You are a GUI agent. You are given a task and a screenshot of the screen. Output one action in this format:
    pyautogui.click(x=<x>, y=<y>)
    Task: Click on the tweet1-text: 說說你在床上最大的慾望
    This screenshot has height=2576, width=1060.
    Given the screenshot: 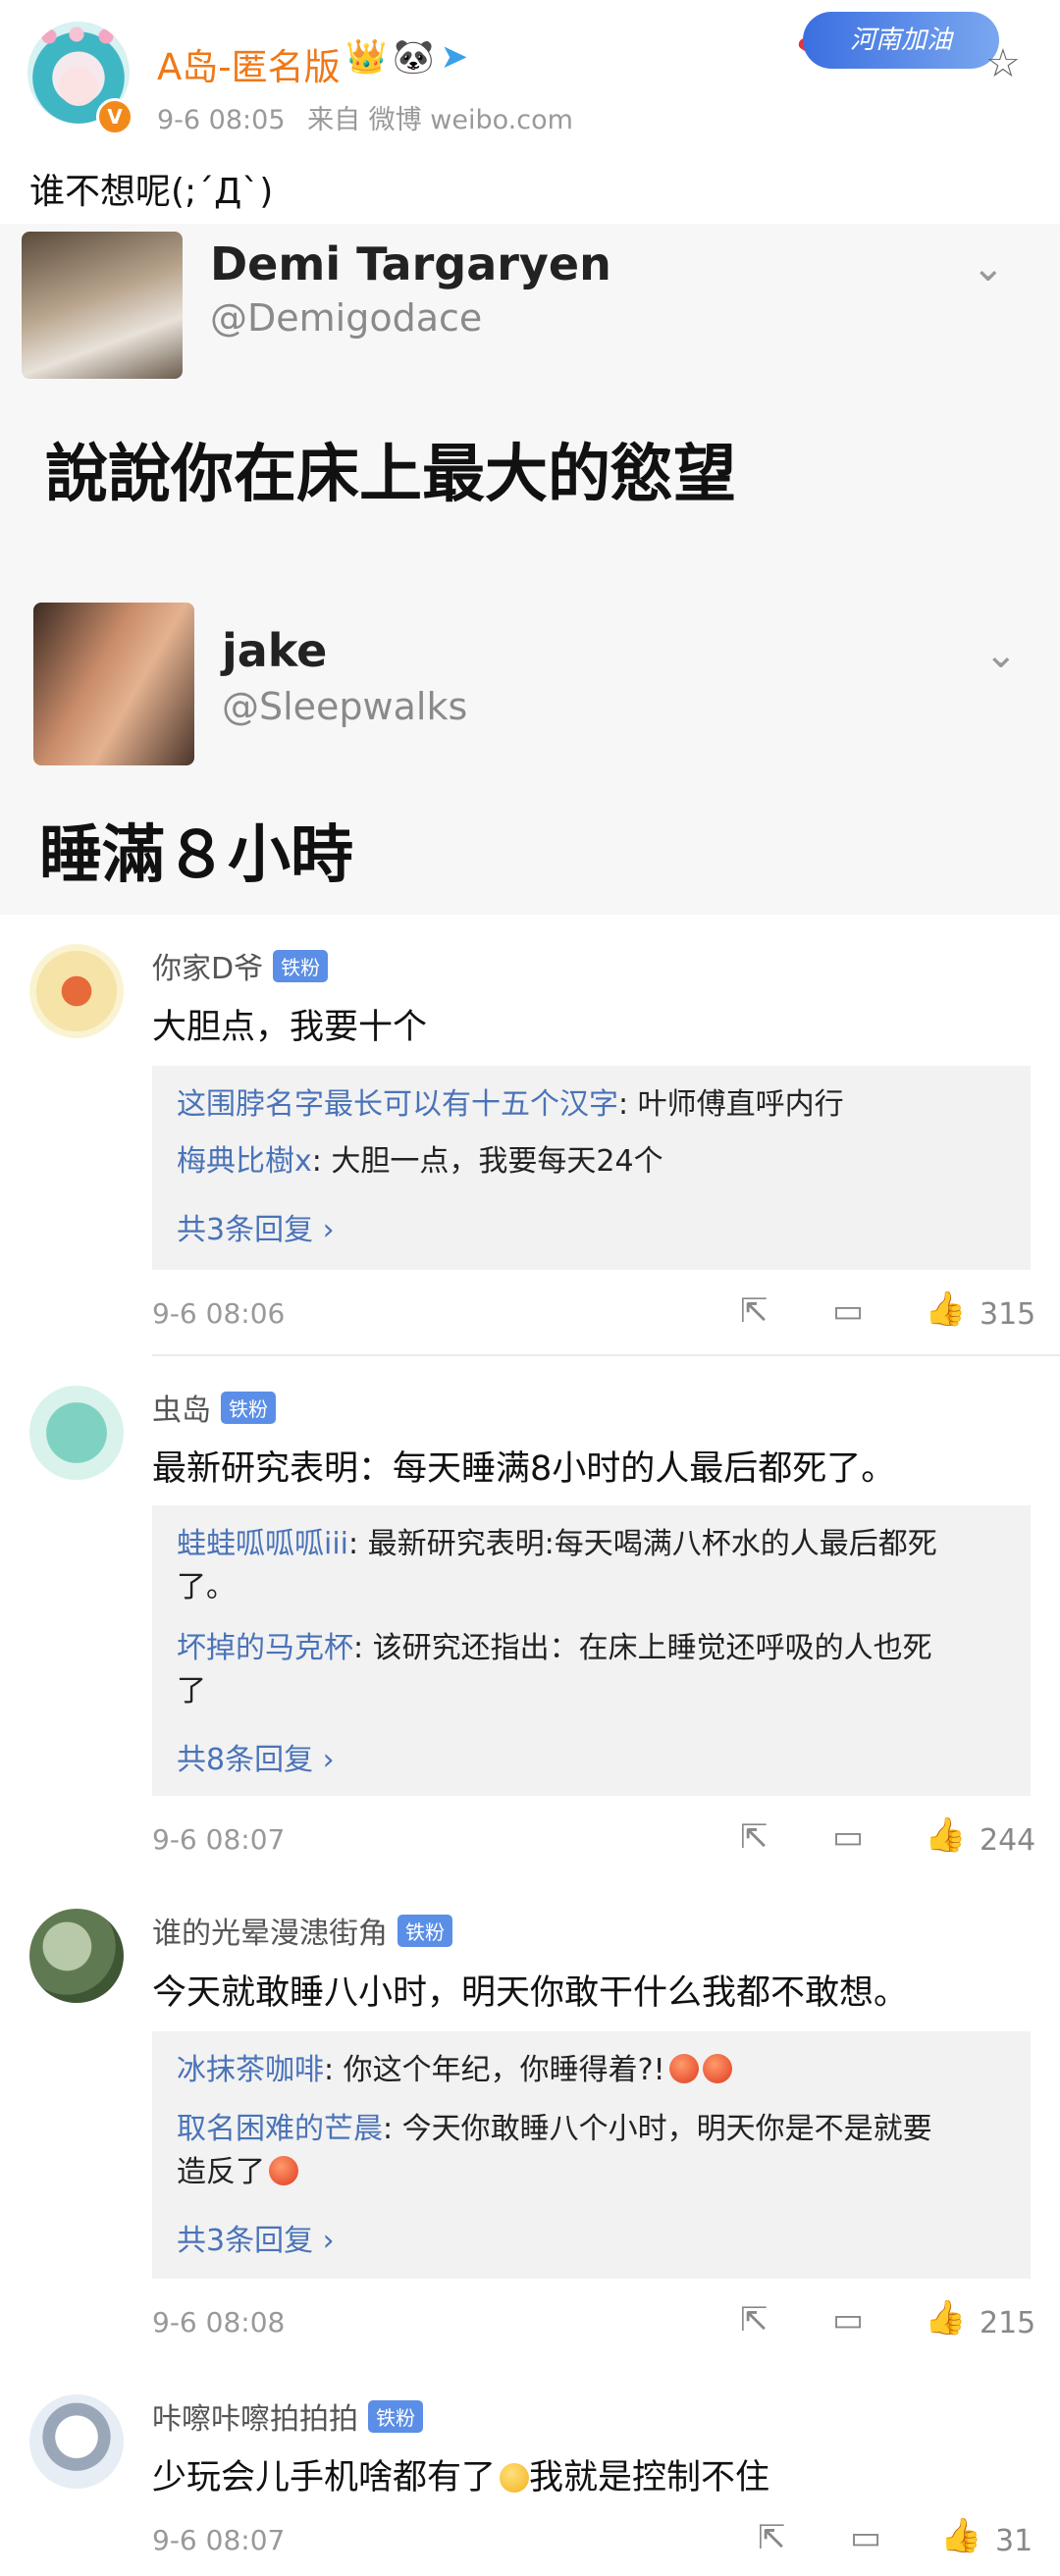 What is the action you would take?
    pyautogui.click(x=390, y=475)
    